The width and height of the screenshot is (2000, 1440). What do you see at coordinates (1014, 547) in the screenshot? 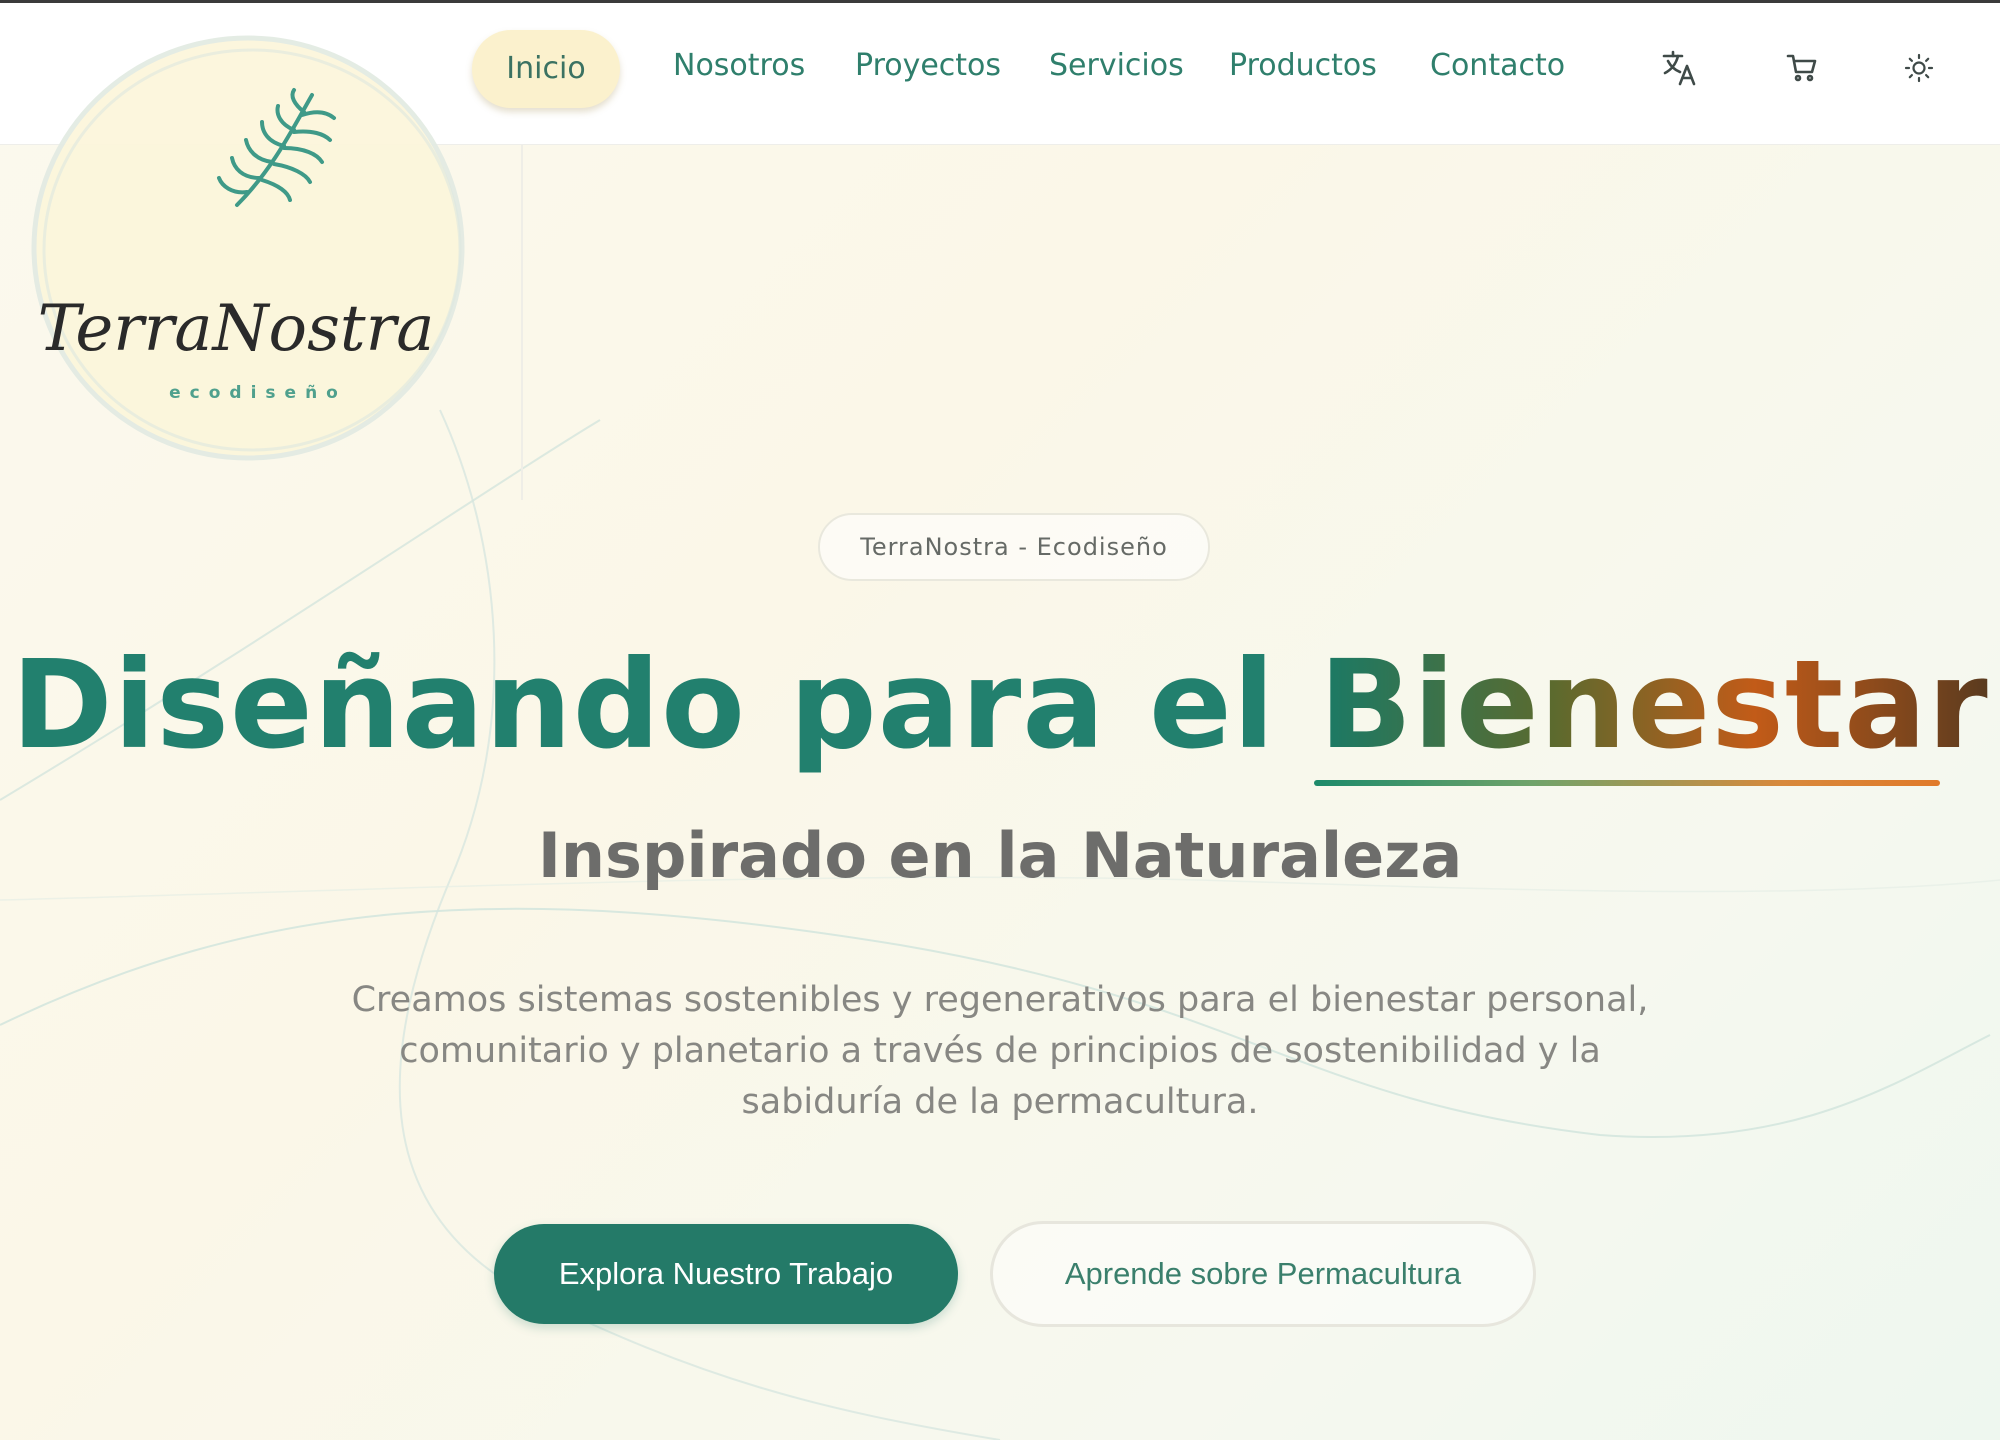
I see `hero-badge: TerraNostra - Ecodiseño` at bounding box center [1014, 547].